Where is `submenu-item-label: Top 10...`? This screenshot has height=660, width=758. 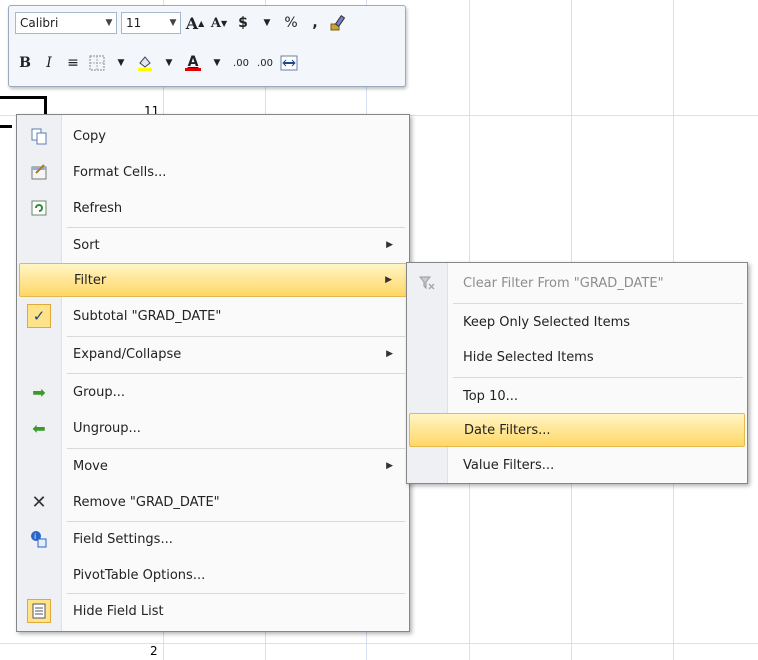 submenu-item-label: Top 10... is located at coordinates (491, 396).